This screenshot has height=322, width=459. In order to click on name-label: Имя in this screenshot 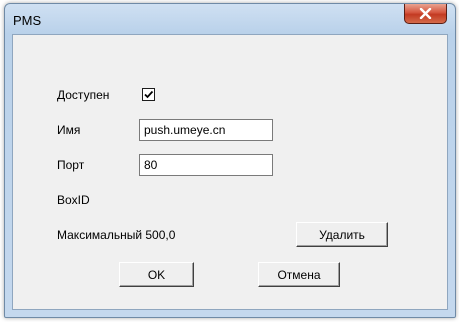, I will do `click(69, 130)`.